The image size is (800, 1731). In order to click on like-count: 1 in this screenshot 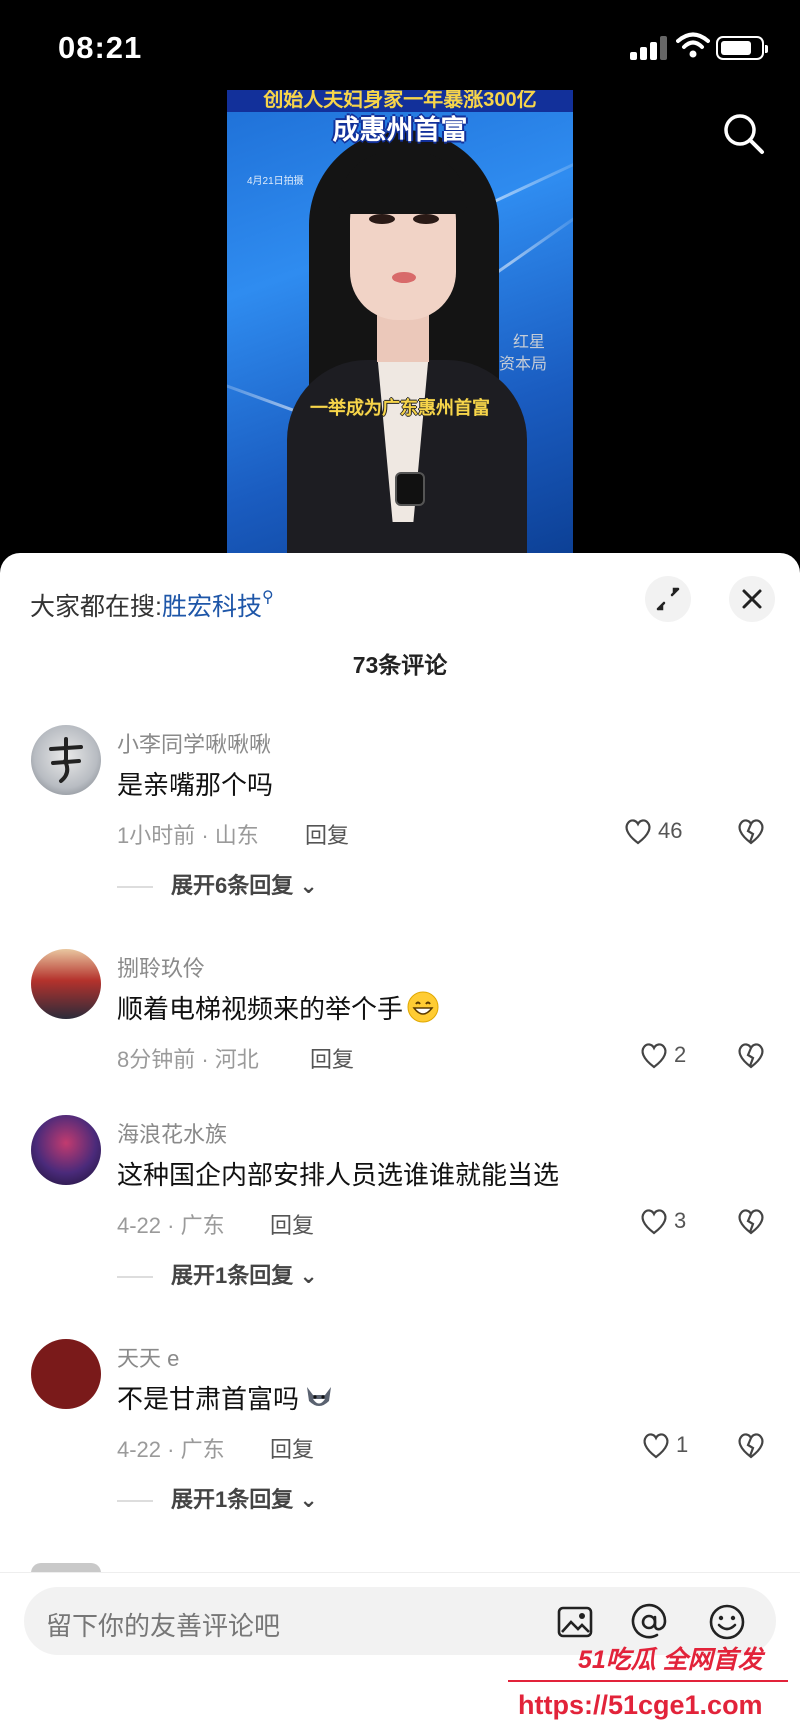, I will do `click(682, 1444)`.